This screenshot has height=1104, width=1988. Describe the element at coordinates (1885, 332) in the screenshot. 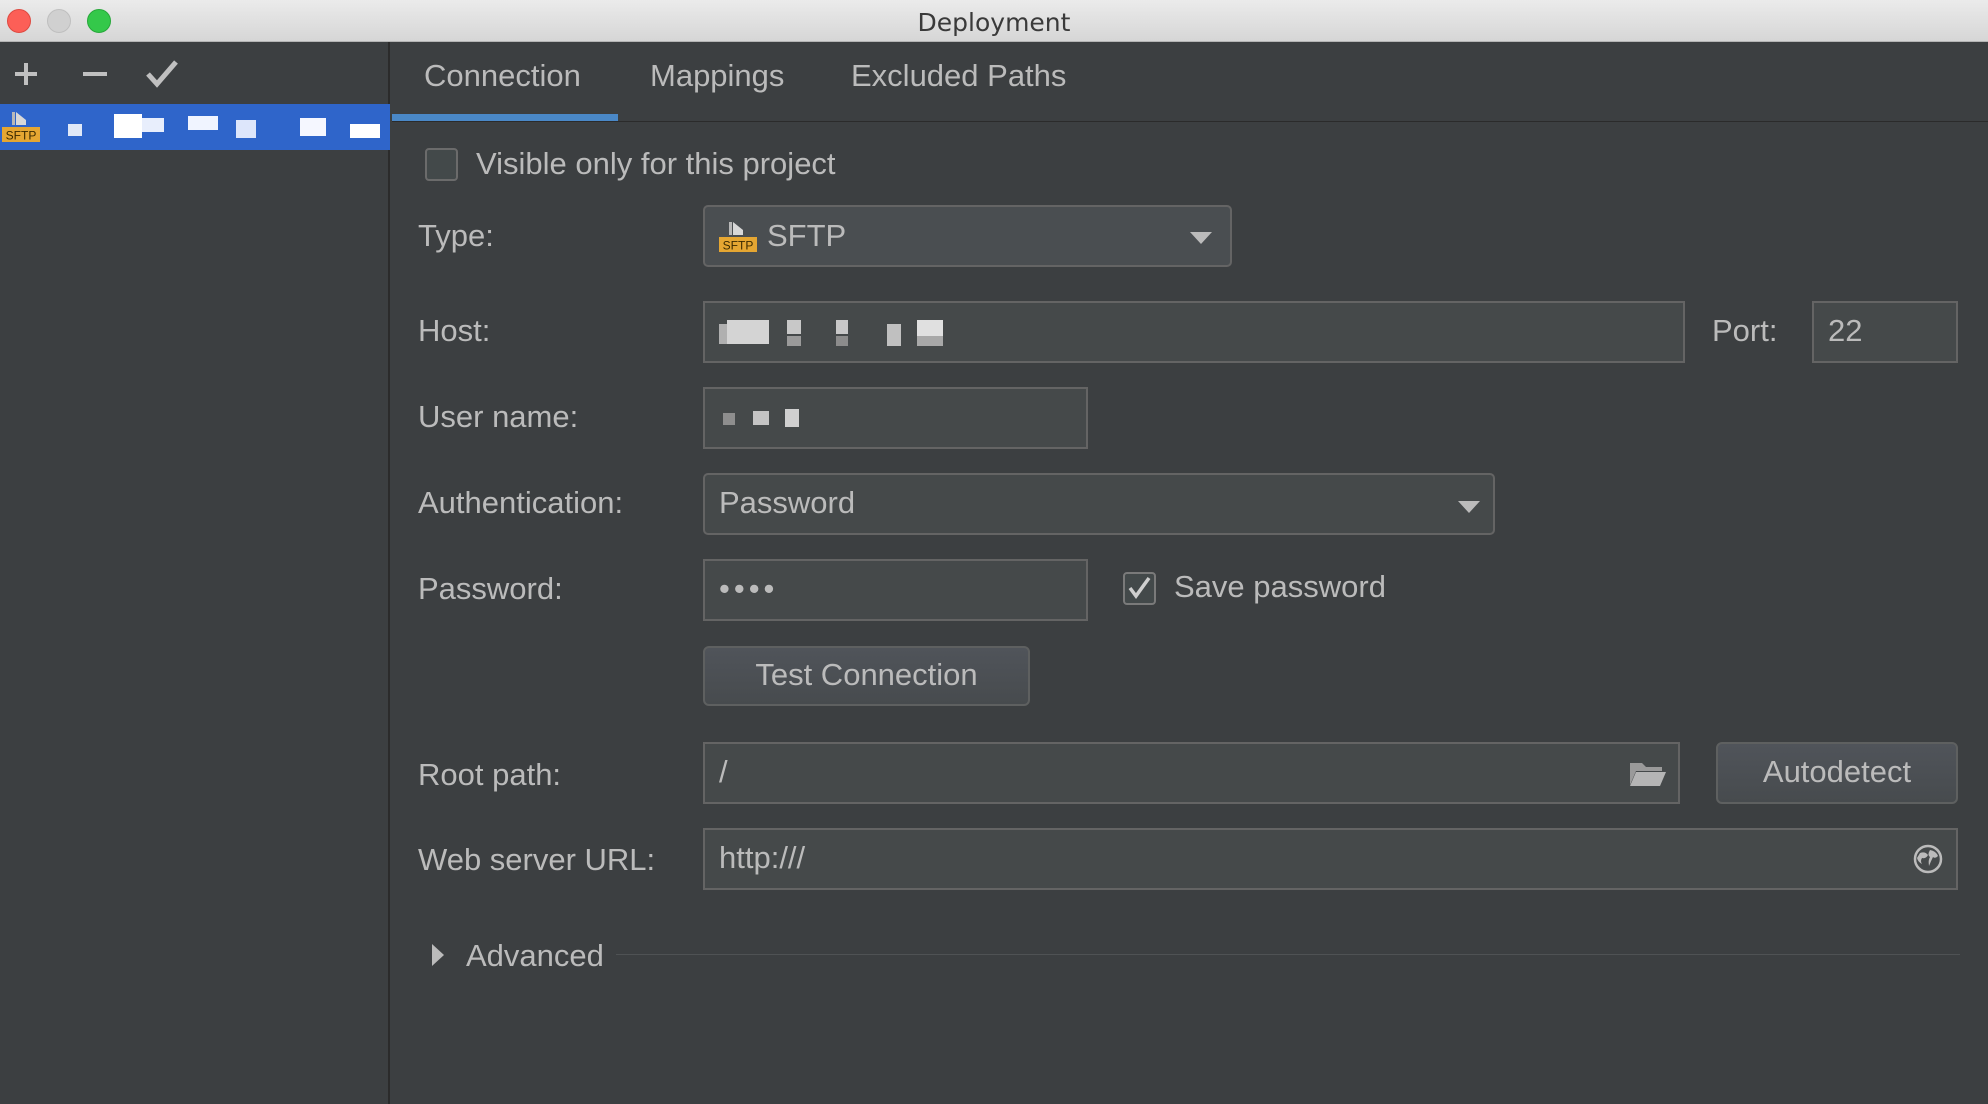

I see `port-input: 22` at that location.